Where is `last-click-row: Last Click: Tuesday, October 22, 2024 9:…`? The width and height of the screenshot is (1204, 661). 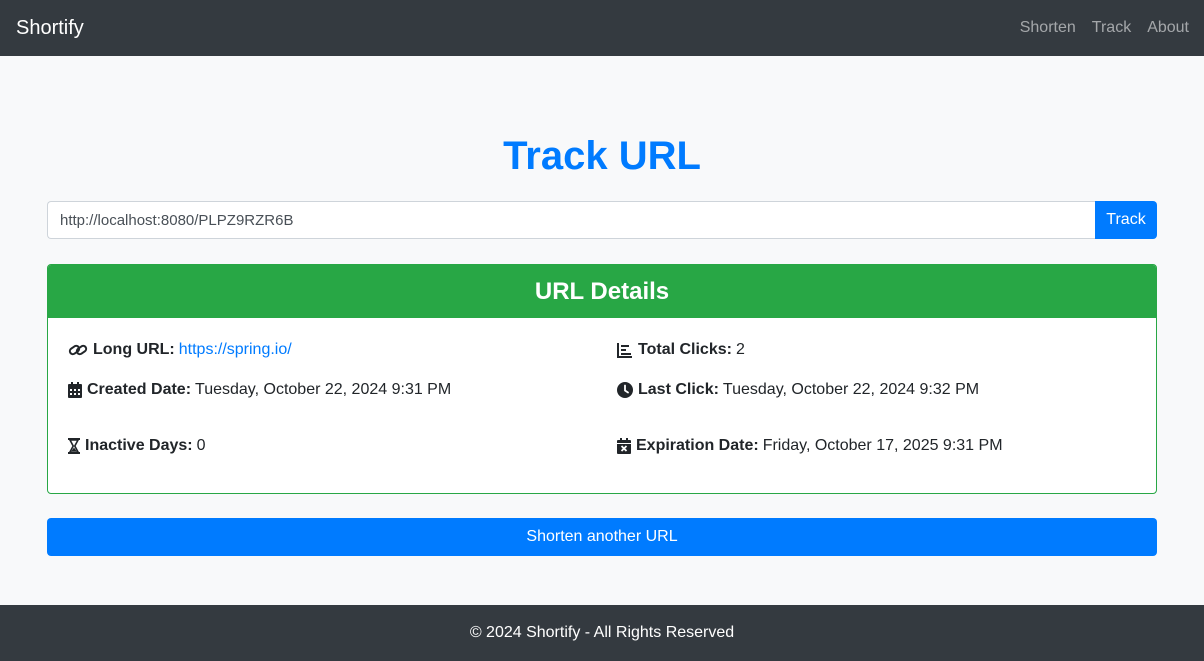
last-click-row: Last Click: Tuesday, October 22, 2024 9:… is located at coordinates (798, 390).